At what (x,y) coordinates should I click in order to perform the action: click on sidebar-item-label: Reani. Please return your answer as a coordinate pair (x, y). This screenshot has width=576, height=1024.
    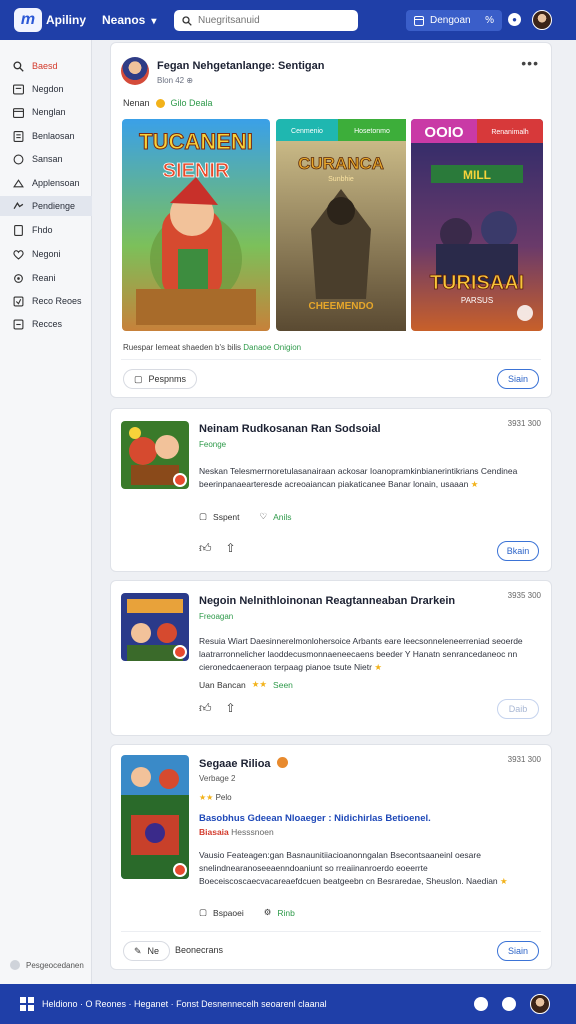
    Looking at the image, I should click on (44, 278).